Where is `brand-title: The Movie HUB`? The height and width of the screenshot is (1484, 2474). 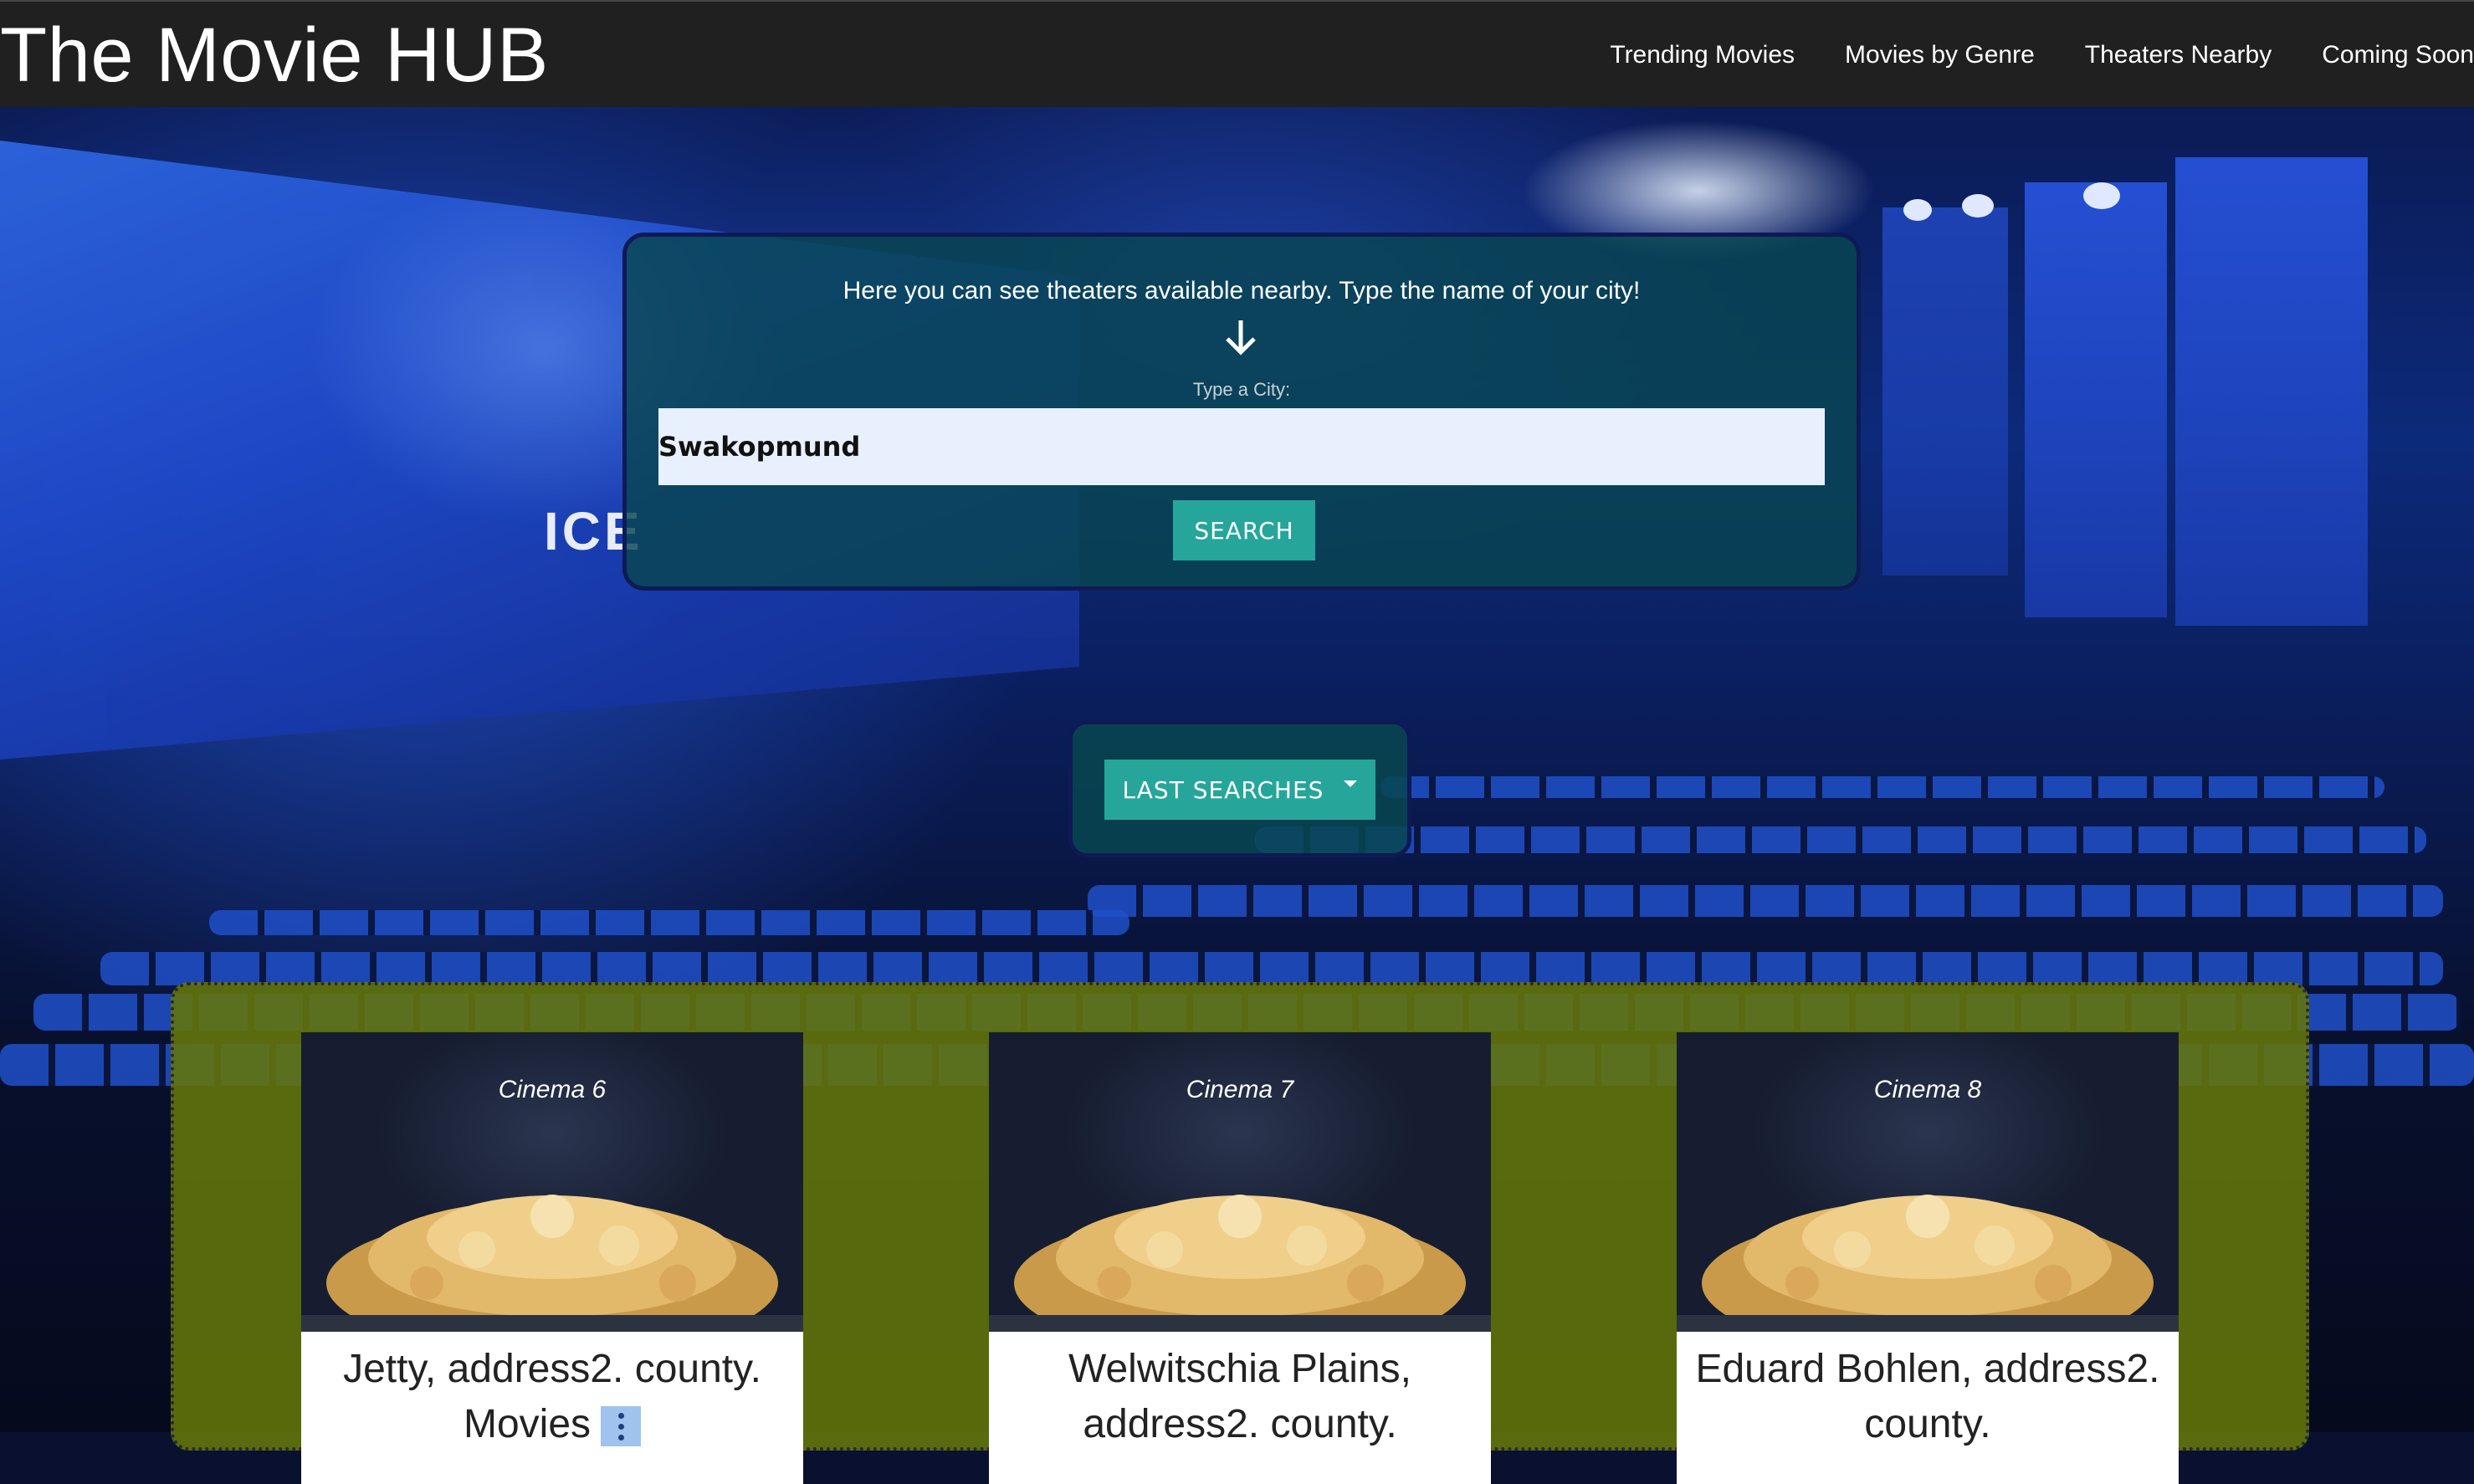 brand-title: The Movie HUB is located at coordinates (274, 55).